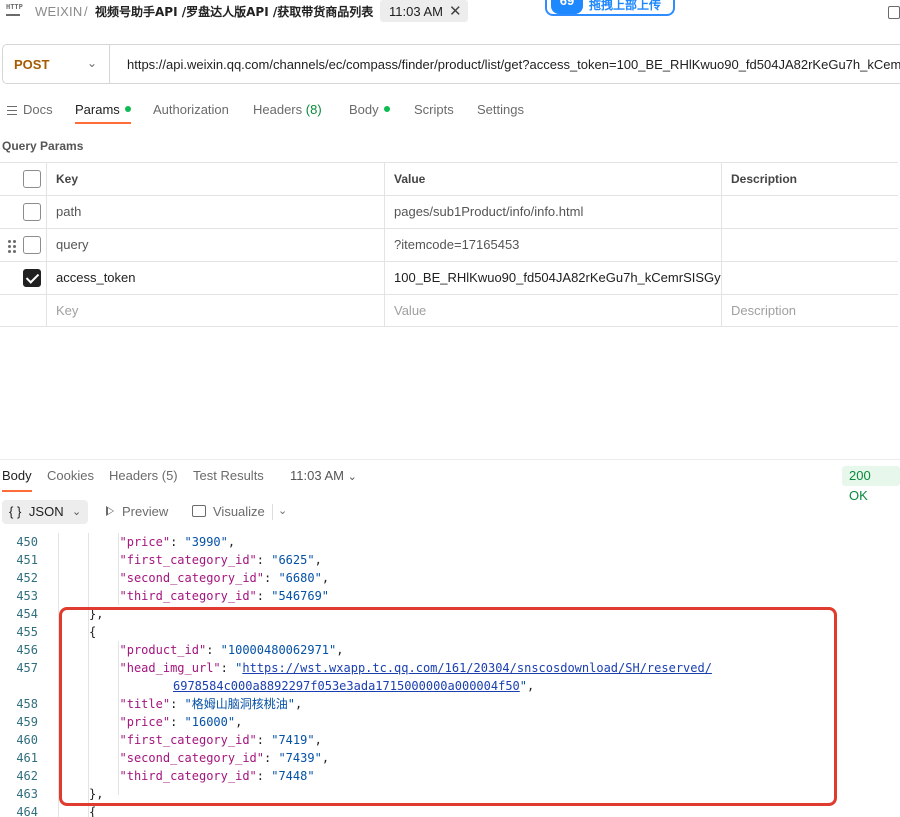 This screenshot has width=900, height=817. What do you see at coordinates (809, 311) in the screenshot?
I see `description-input: Description` at bounding box center [809, 311].